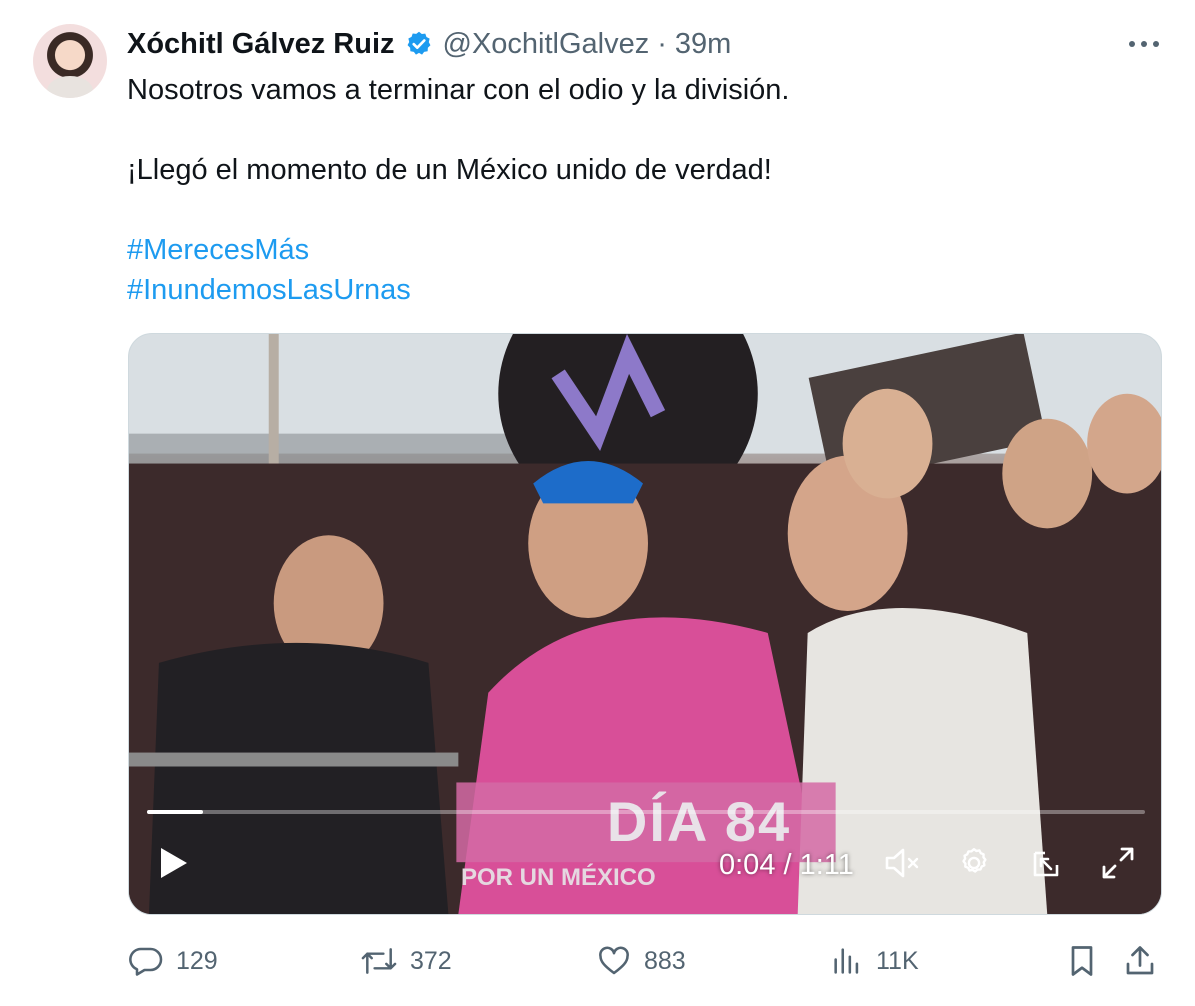  What do you see at coordinates (897, 960) in the screenshot?
I see `views-count: 11K` at bounding box center [897, 960].